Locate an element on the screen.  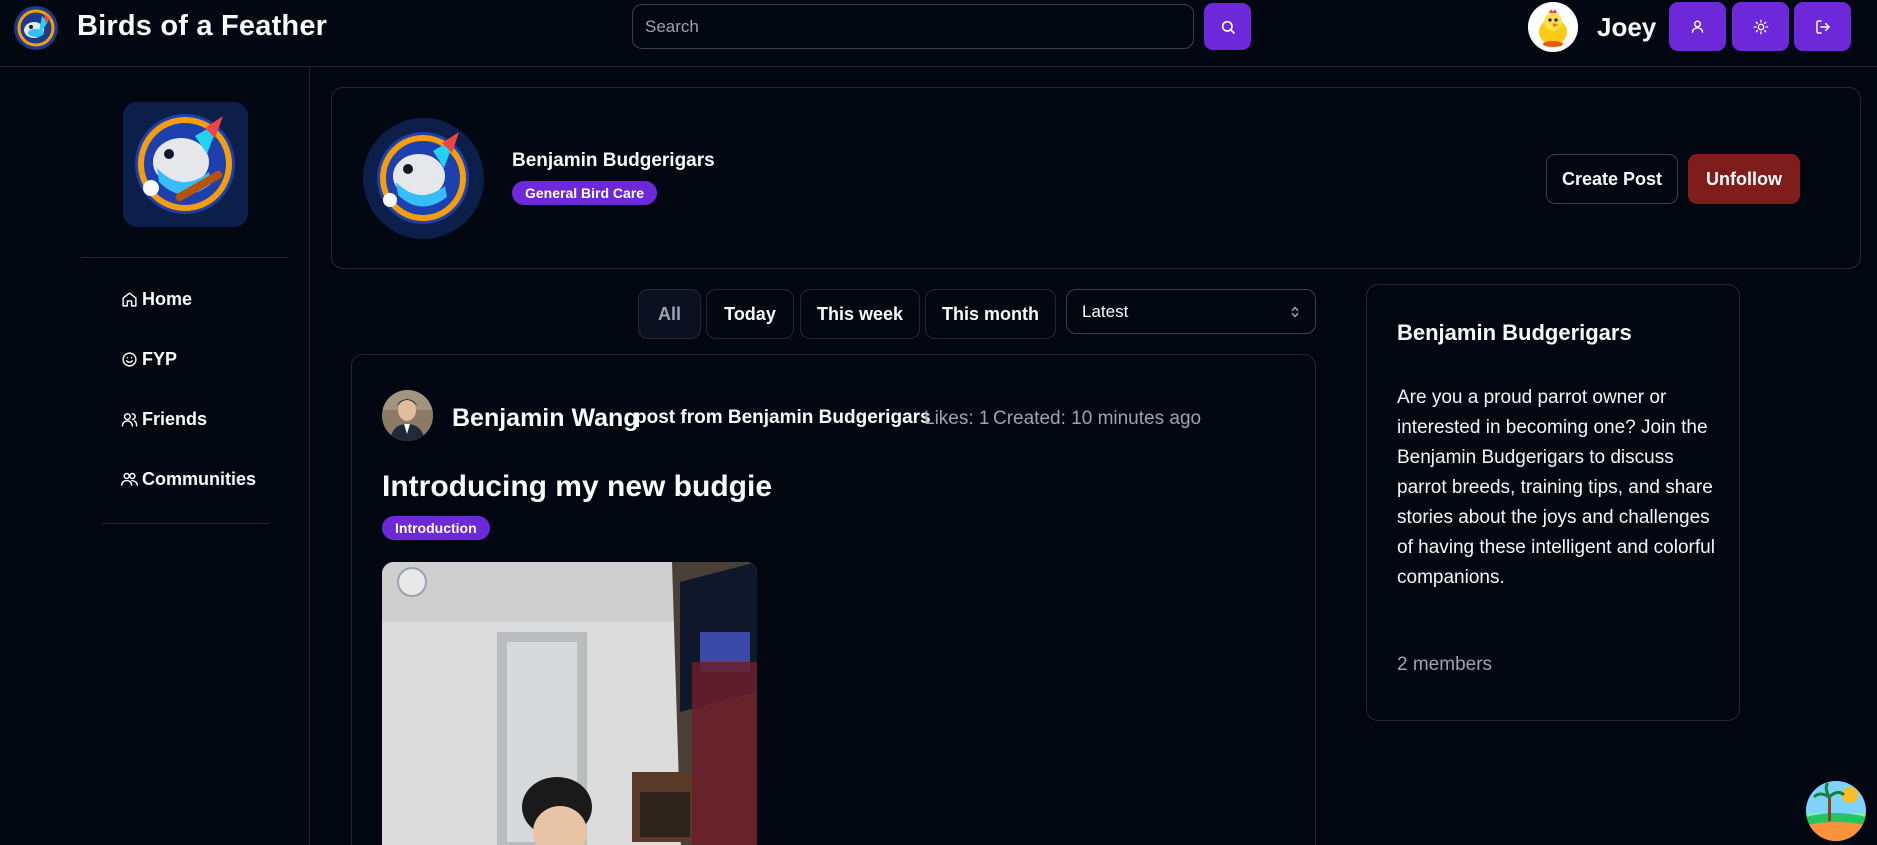
top-header: Birds of a Feather Joey is located at coordinates (938, 33).